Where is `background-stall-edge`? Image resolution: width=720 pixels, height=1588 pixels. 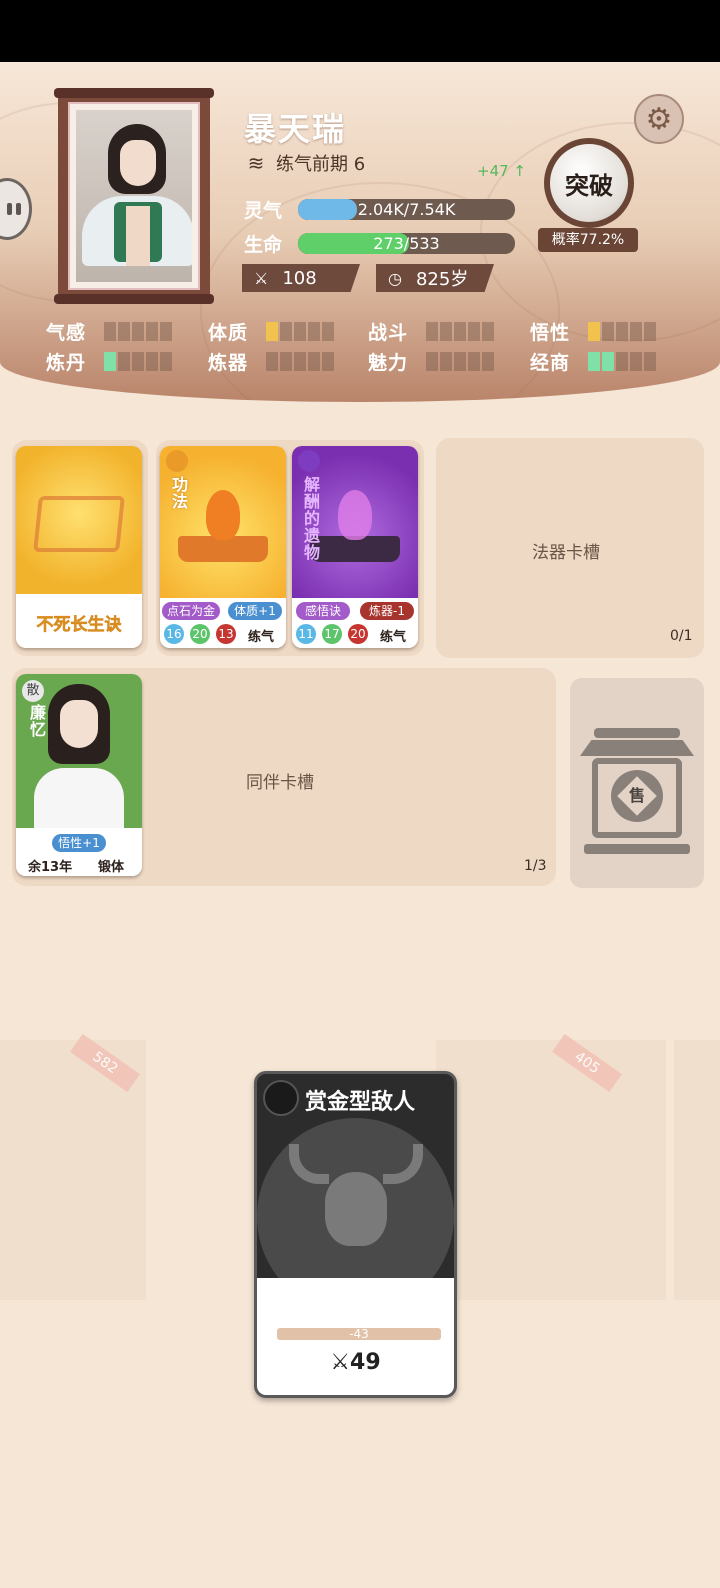 background-stall-edge is located at coordinates (697, 1170).